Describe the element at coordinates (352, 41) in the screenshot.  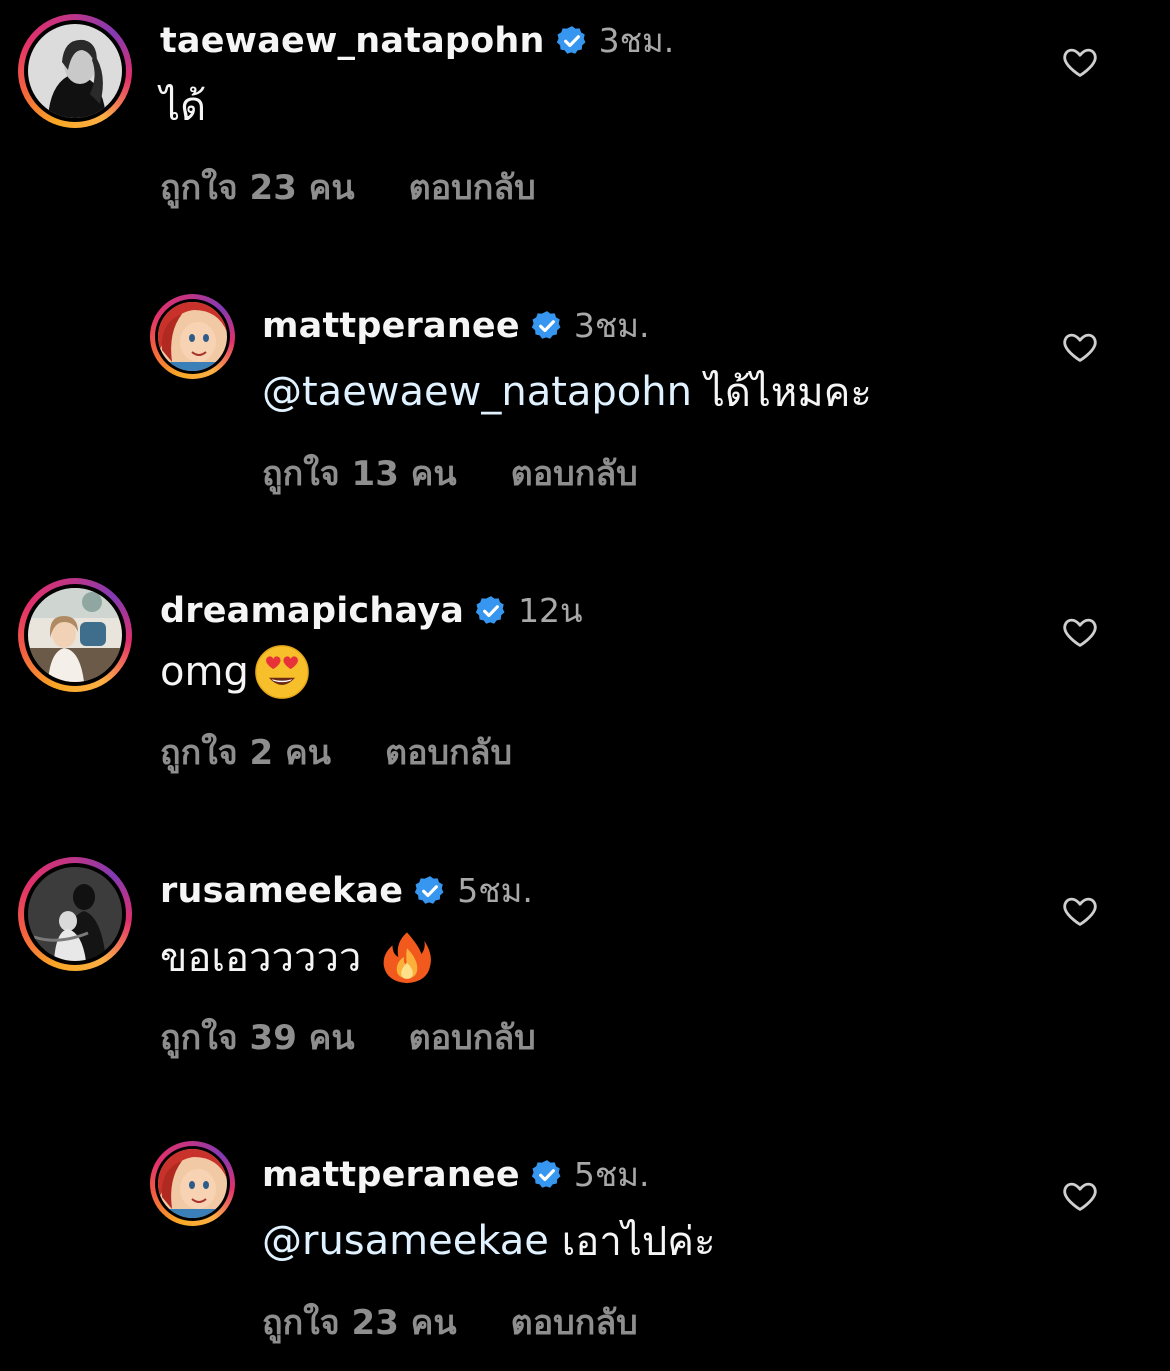
I see `username: taewaew_natapohn` at that location.